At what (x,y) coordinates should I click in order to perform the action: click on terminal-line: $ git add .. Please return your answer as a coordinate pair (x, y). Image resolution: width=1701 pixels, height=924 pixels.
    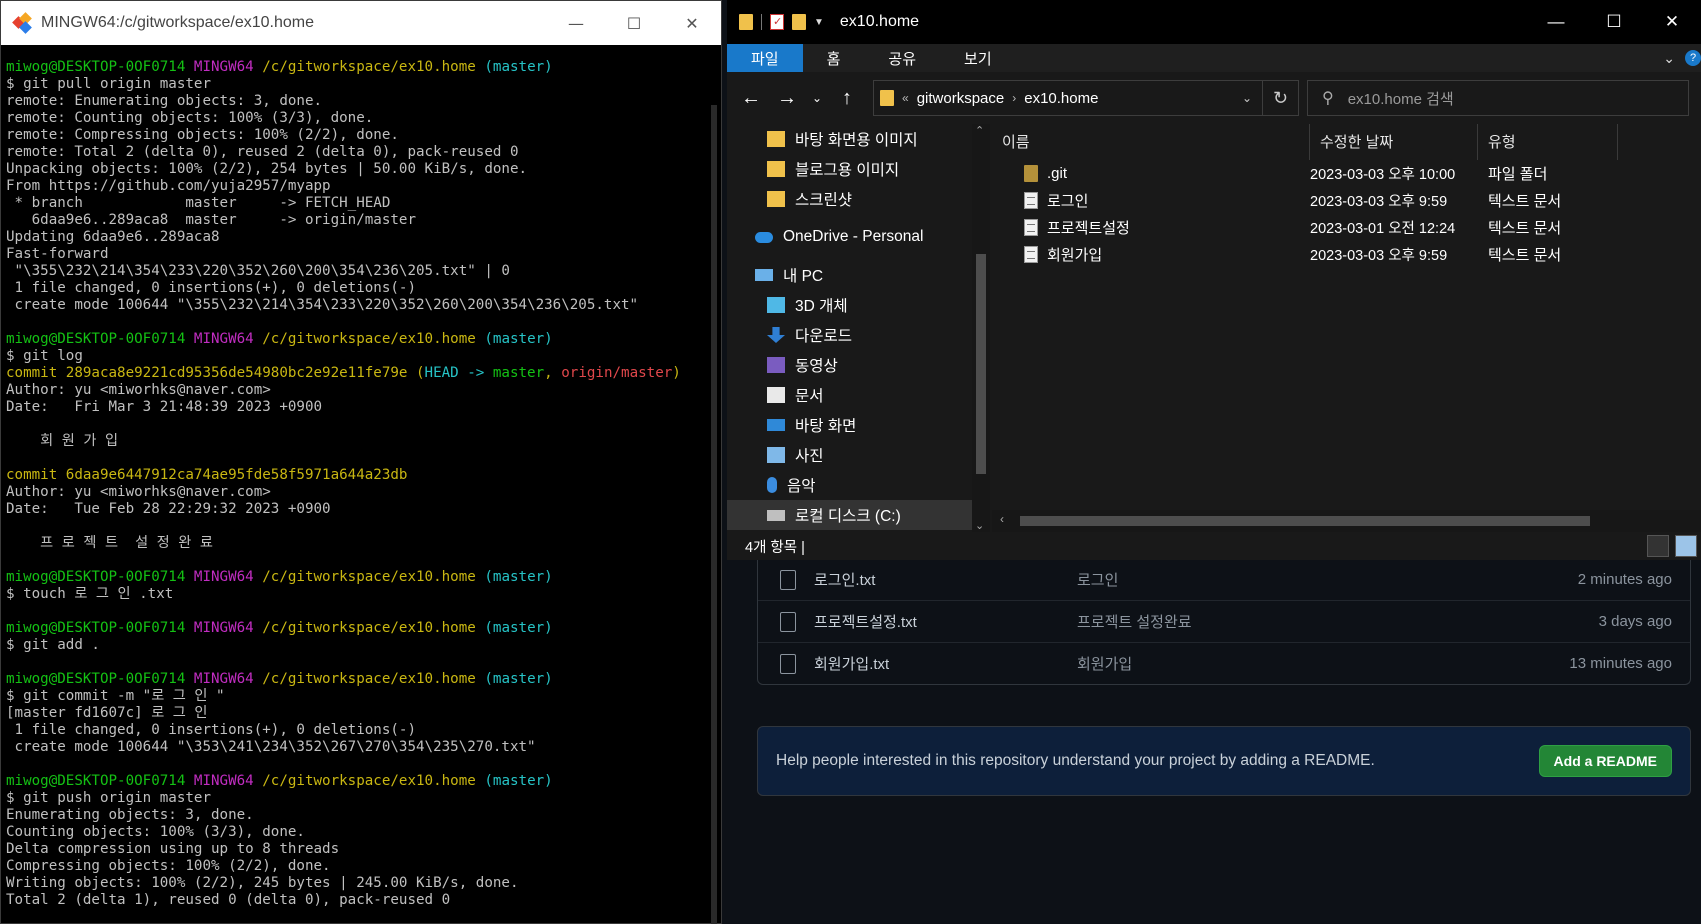
    Looking at the image, I should click on (354, 645).